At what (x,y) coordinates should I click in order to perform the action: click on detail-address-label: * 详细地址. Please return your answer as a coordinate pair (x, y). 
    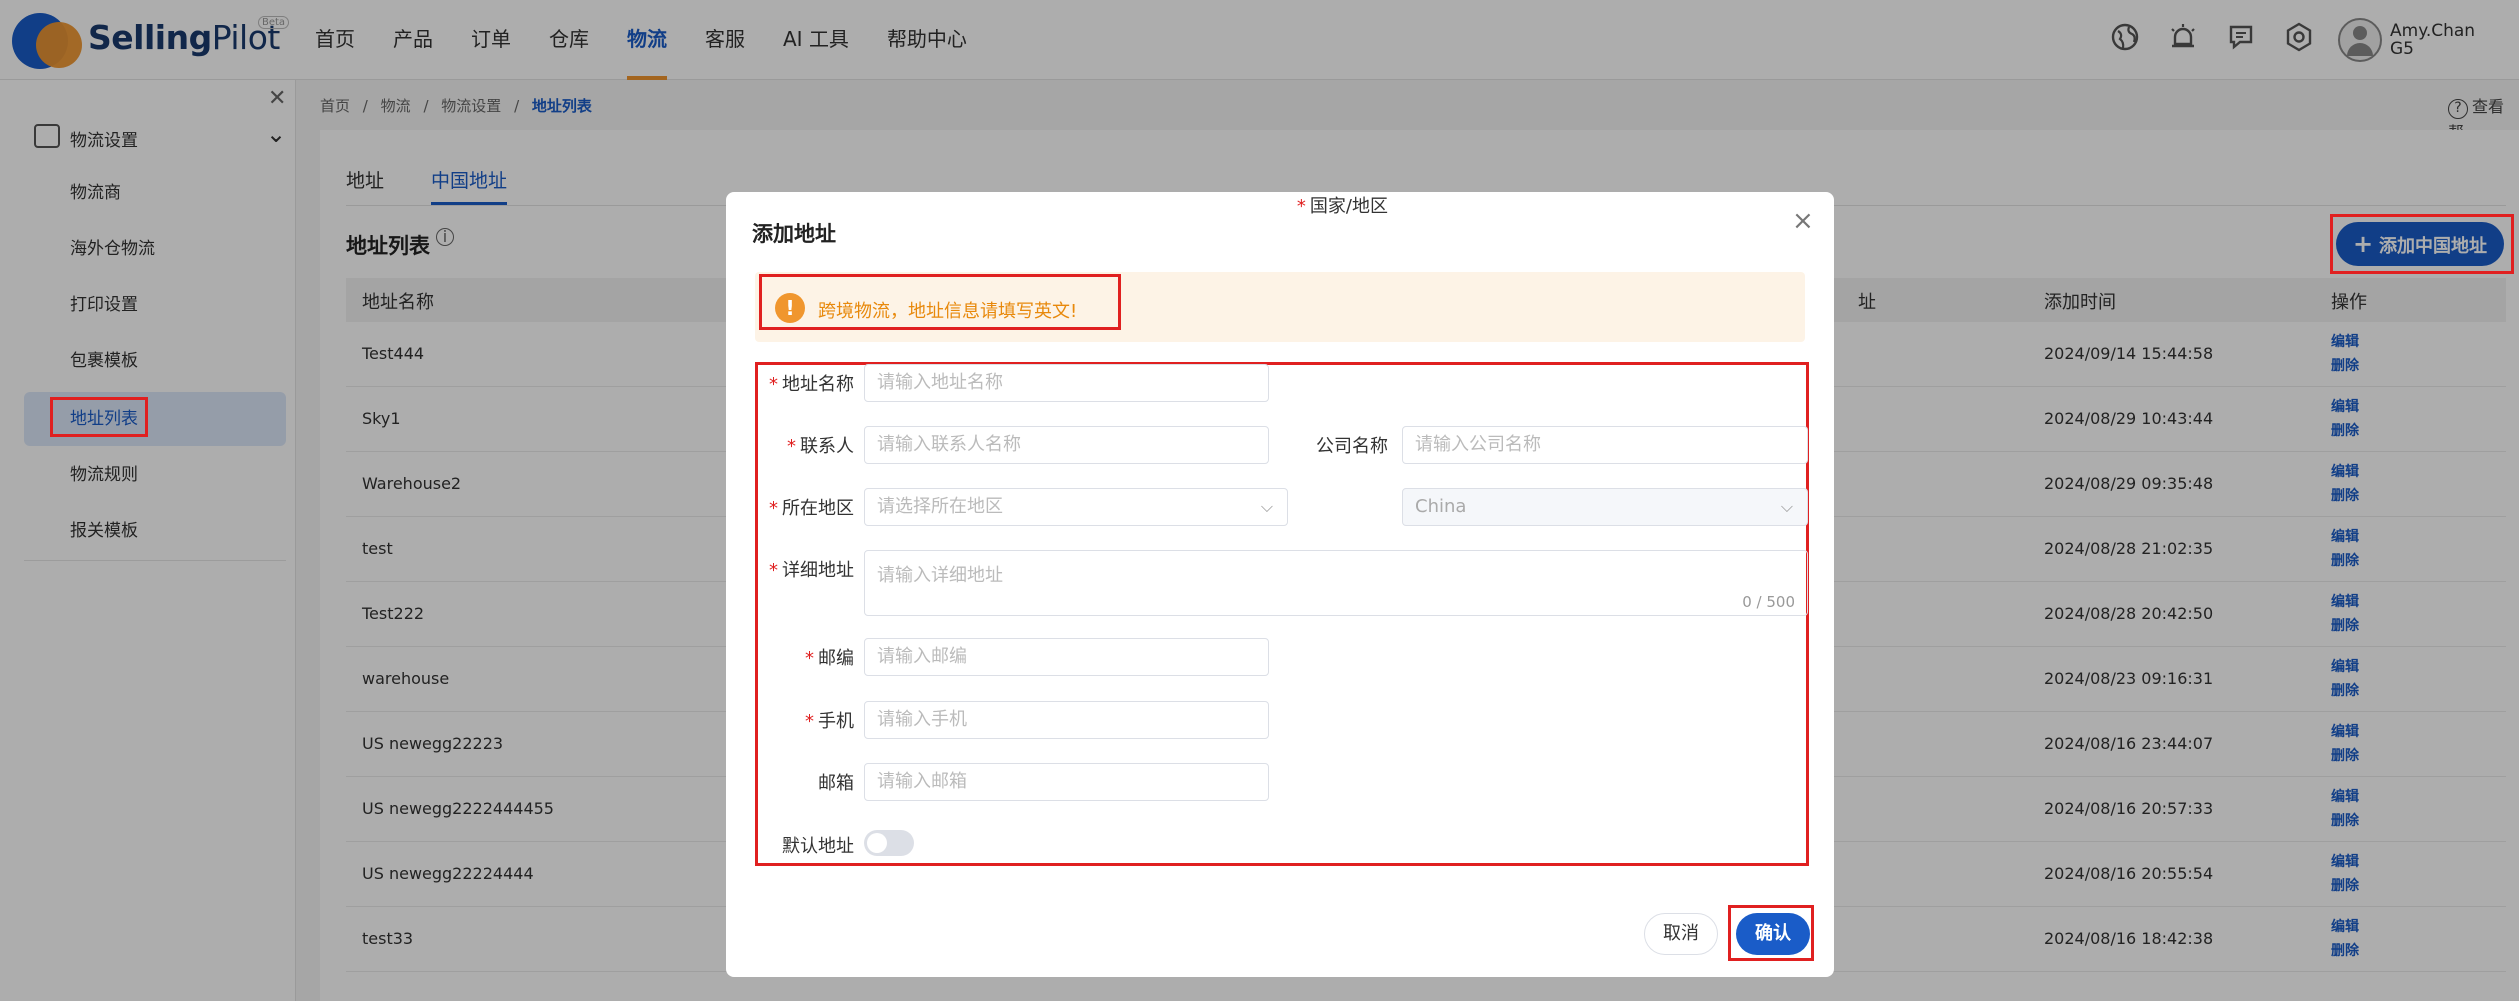
    Looking at the image, I should click on (811, 570).